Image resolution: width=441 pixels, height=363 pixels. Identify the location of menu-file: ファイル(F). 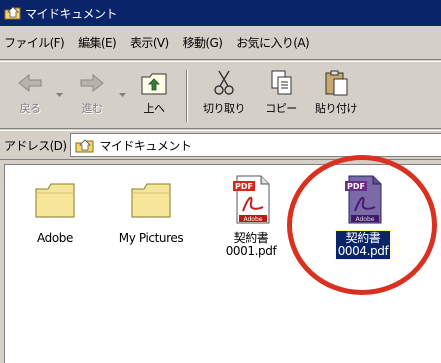
(34, 42).